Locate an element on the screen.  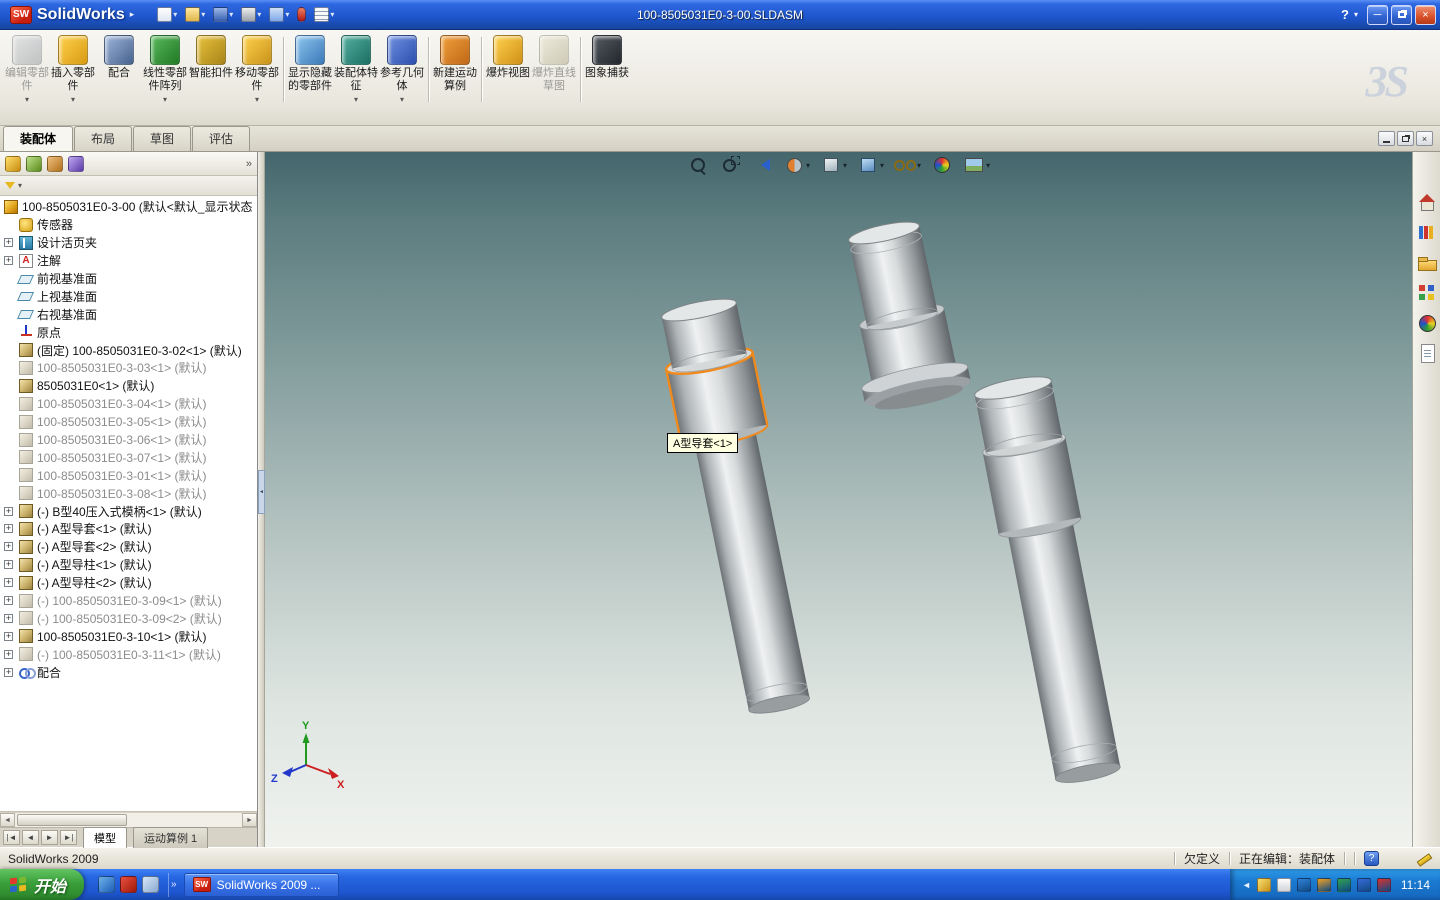
tree-item: 上视基准面 is located at coordinates (128, 296).